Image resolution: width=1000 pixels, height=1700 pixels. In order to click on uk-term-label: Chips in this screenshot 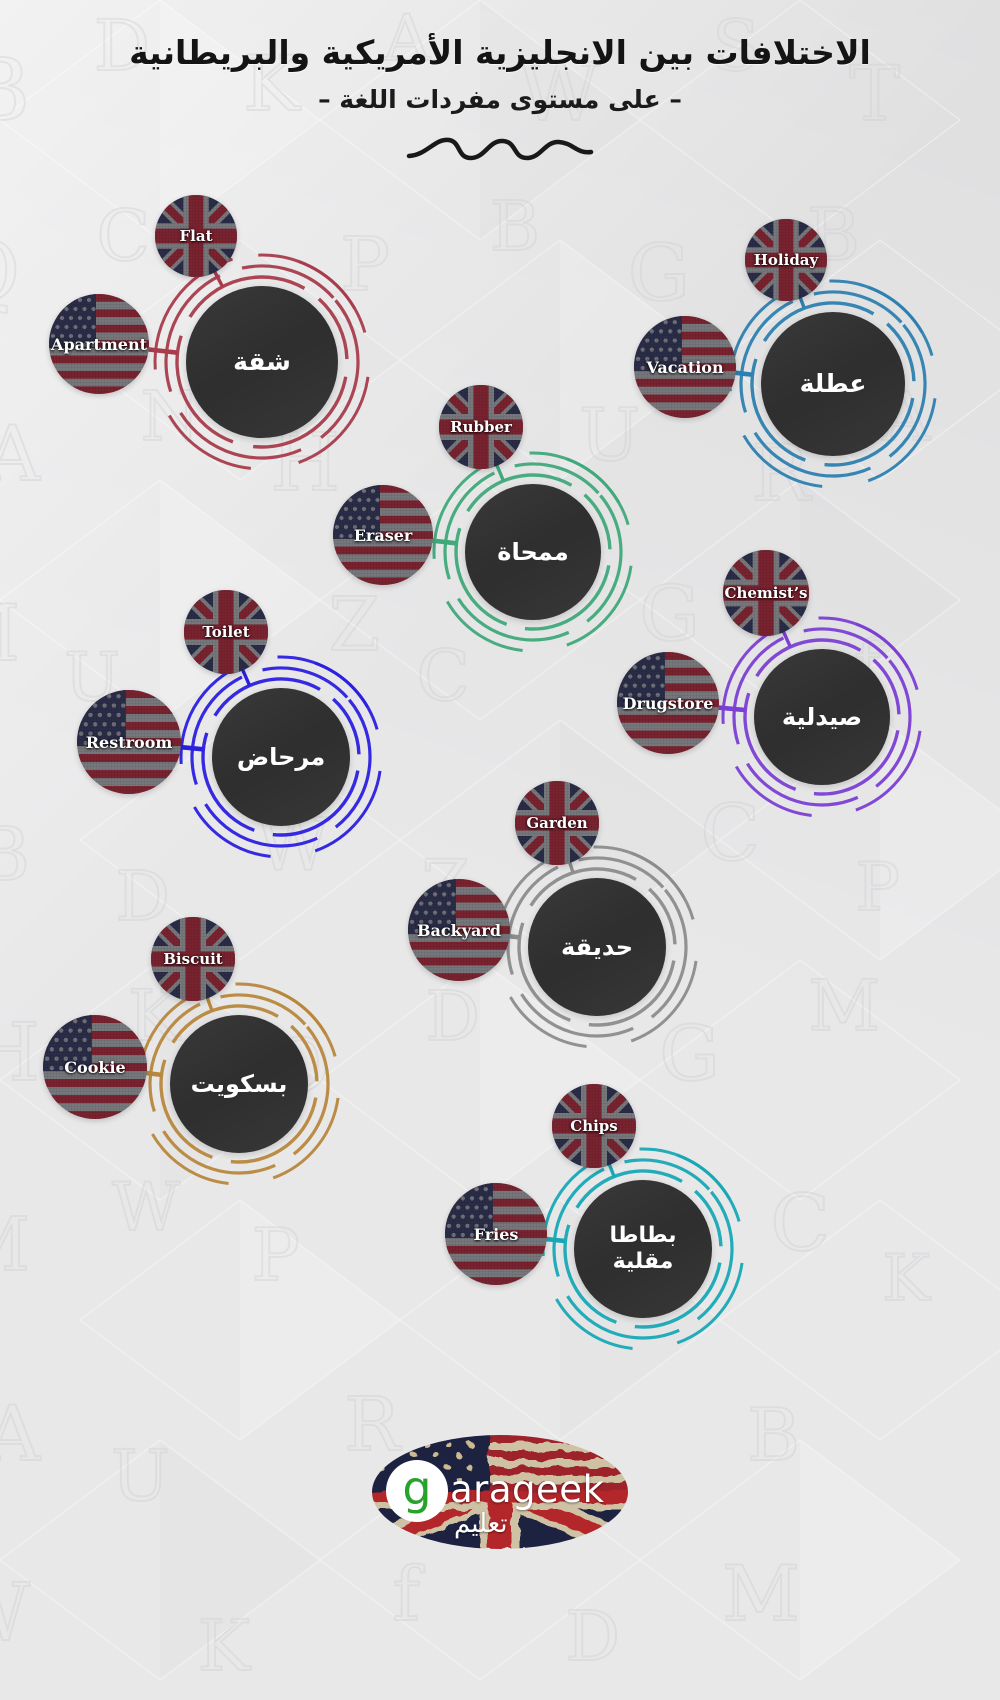, I will do `click(594, 1126)`.